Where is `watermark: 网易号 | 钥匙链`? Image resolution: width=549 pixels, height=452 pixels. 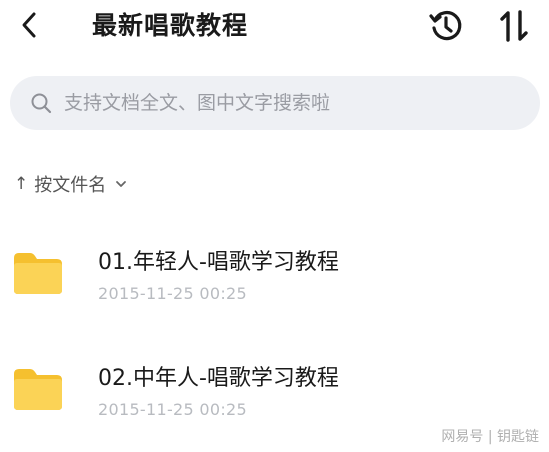 watermark: 网易号 | 钥匙链 is located at coordinates (490, 437).